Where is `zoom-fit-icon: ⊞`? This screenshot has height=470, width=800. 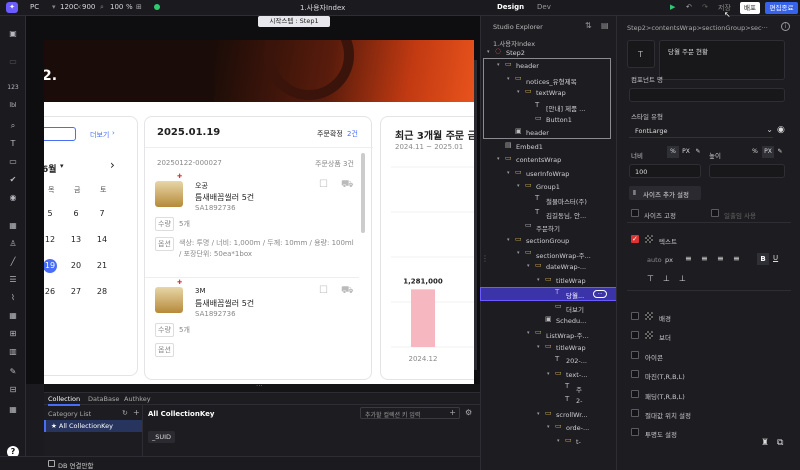
zoom-fit-icon: ⊞ is located at coordinates (139, 7).